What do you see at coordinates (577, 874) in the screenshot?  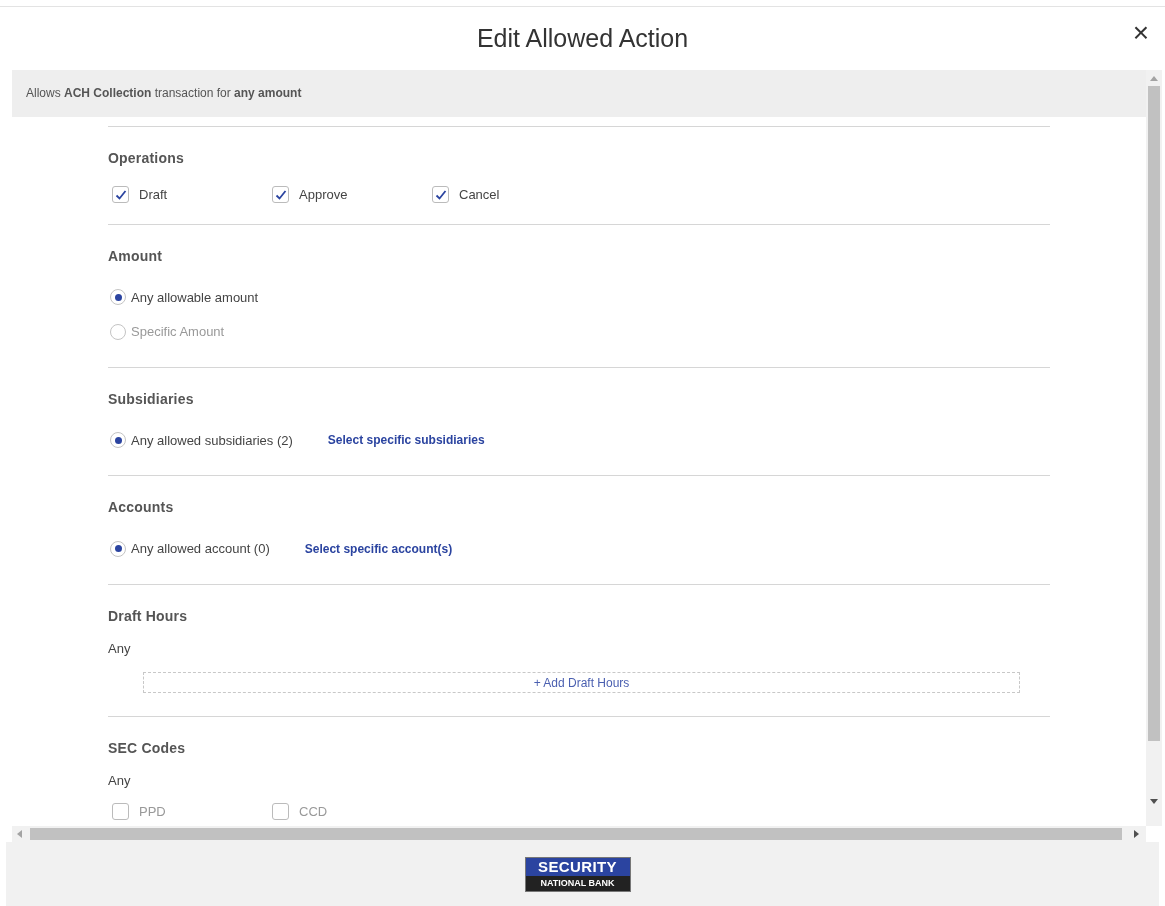 I see `bank-logo: SECURITY NATIONAL BANK` at bounding box center [577, 874].